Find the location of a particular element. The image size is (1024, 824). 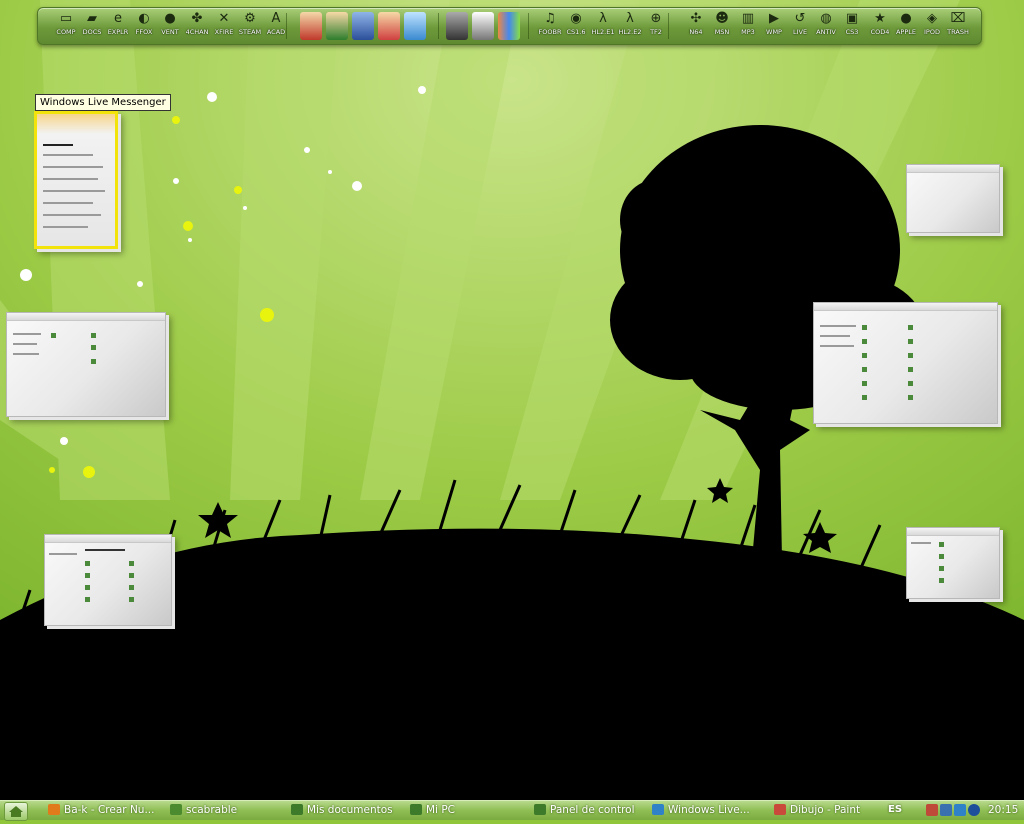

media-player-icon: ▶ is located at coordinates (774, 18).